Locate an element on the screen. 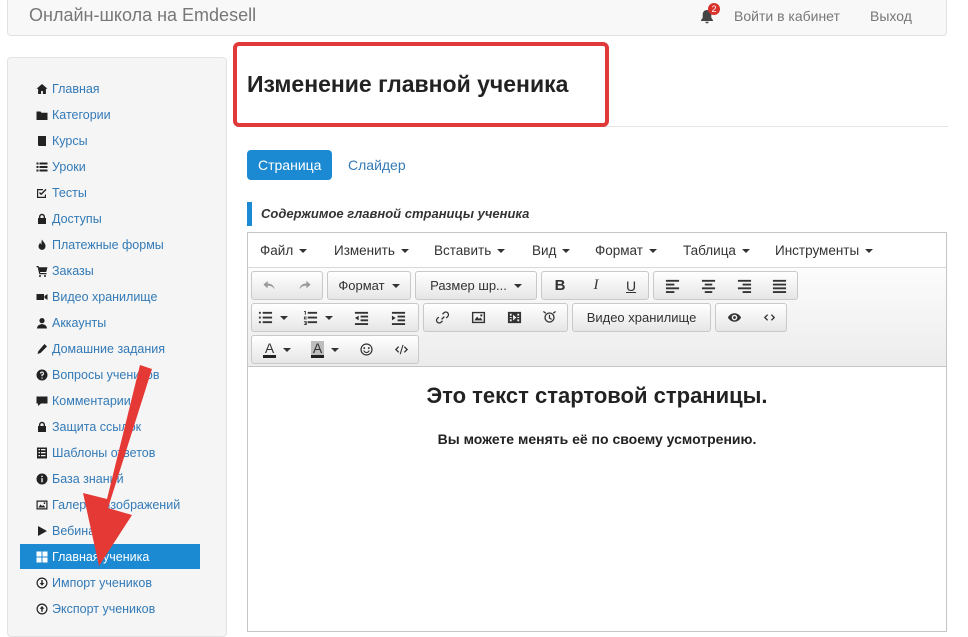 The image size is (968, 637). sidebar-item: Доступы is located at coordinates (110, 218).